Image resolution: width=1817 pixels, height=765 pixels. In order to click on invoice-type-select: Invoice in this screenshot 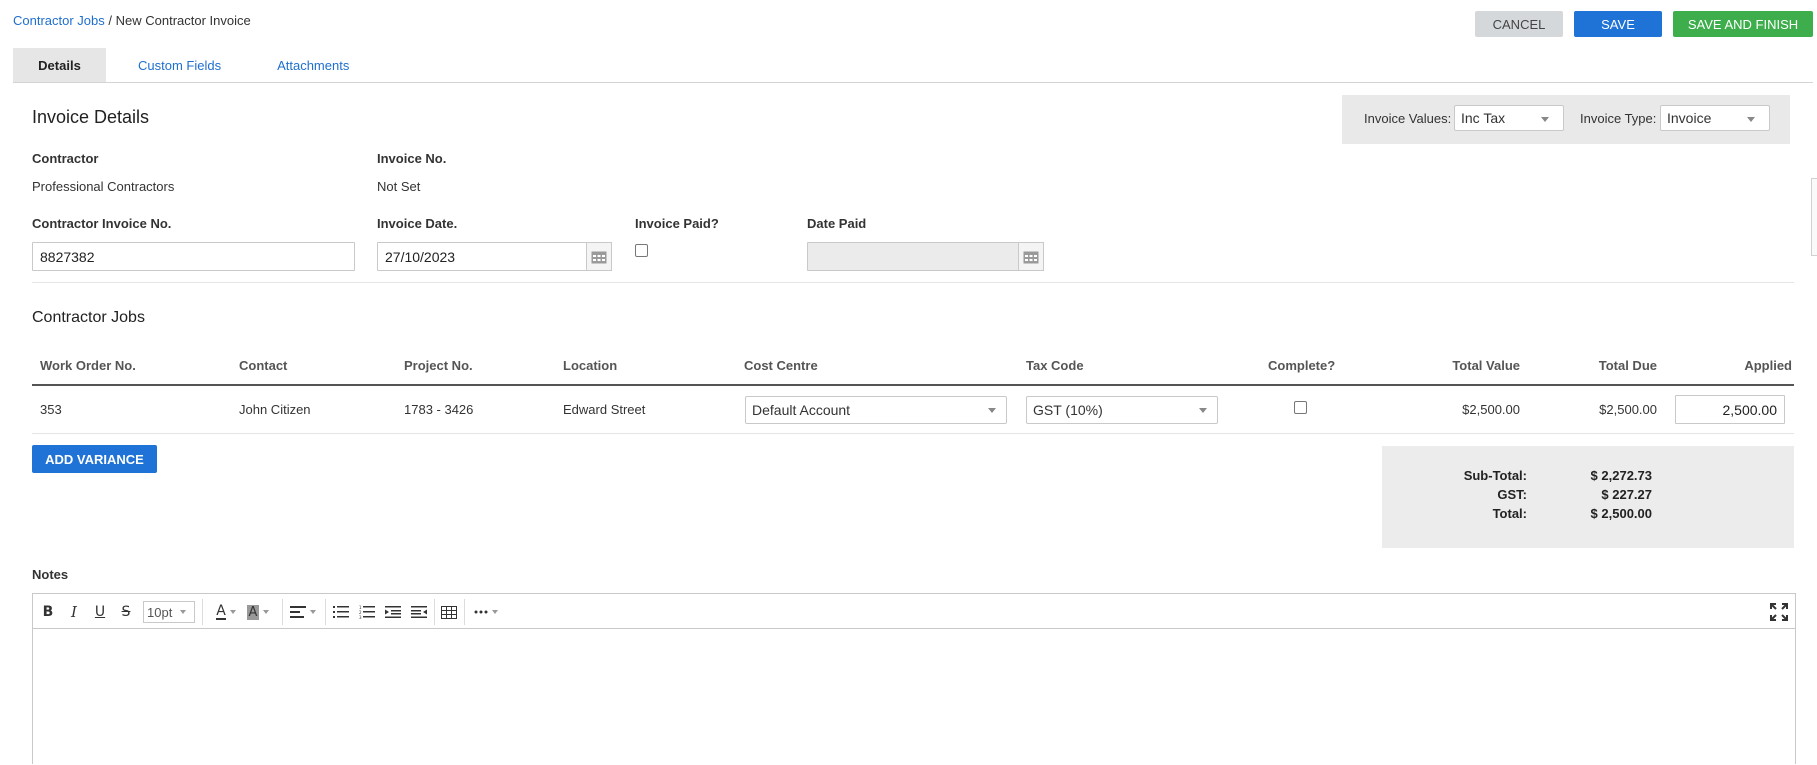, I will do `click(1715, 118)`.